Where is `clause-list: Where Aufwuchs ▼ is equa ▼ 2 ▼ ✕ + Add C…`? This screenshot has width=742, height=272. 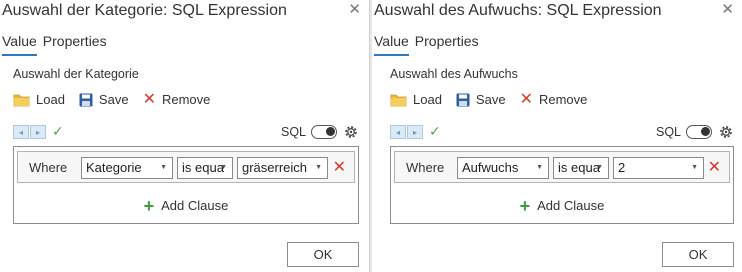
clause-list: Where Aufwuchs ▼ is equa ▼ 2 ▼ ✕ + Add C… is located at coordinates (562, 185).